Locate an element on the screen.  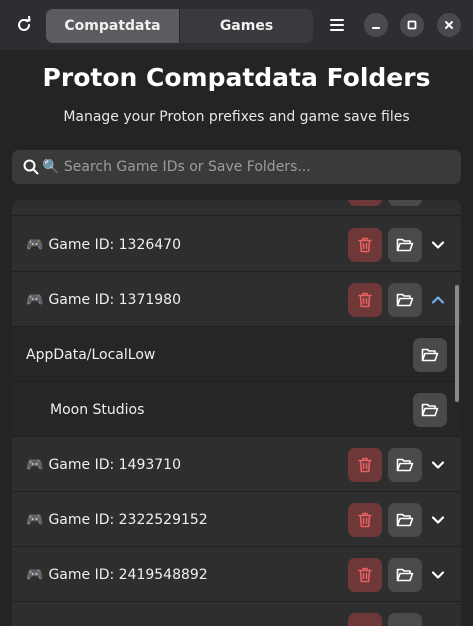
tab-compatdata: Compatdata is located at coordinates (112, 26).